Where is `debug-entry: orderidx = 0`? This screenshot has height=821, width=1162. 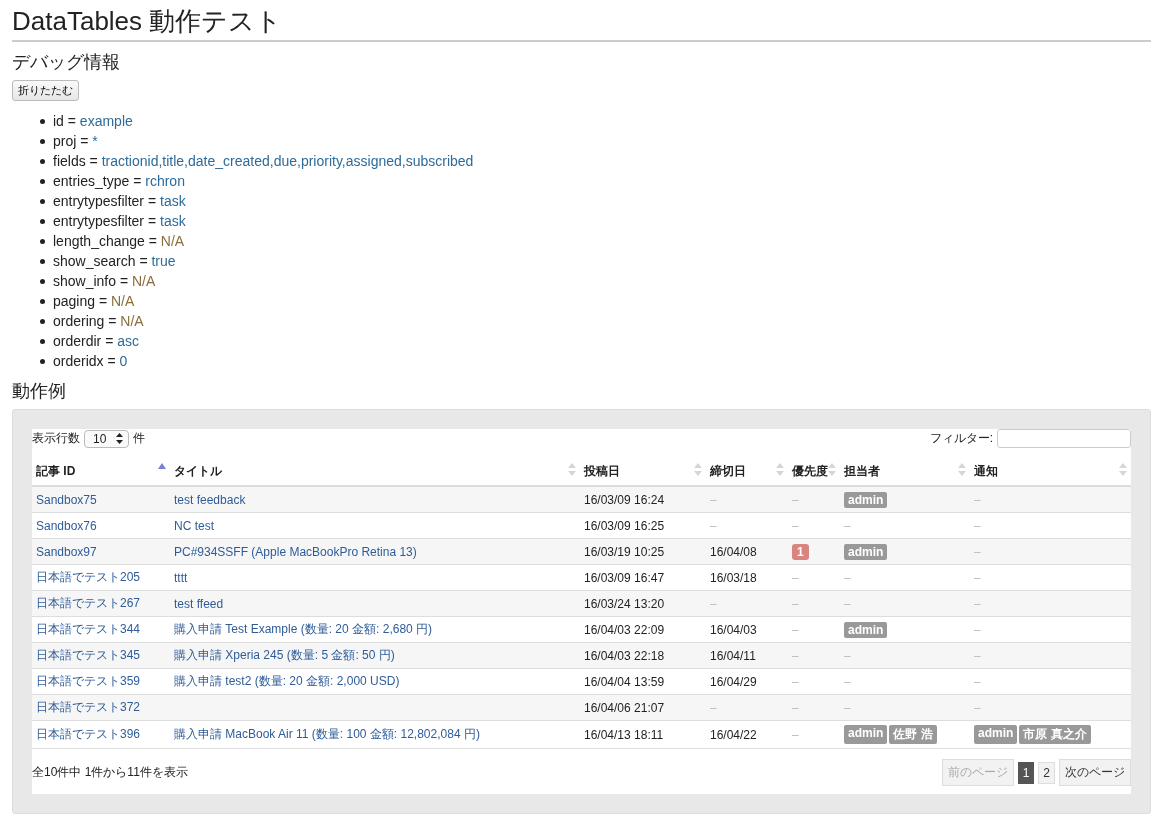 debug-entry: orderidx = 0 is located at coordinates (90, 361).